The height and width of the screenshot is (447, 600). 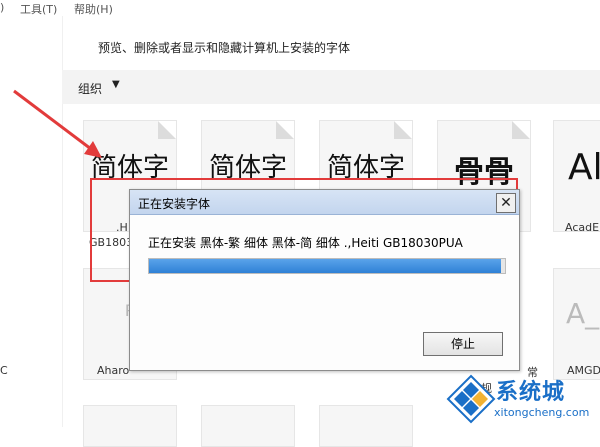 I want to click on dialog-title: 正在安装字体, so click(x=174, y=204).